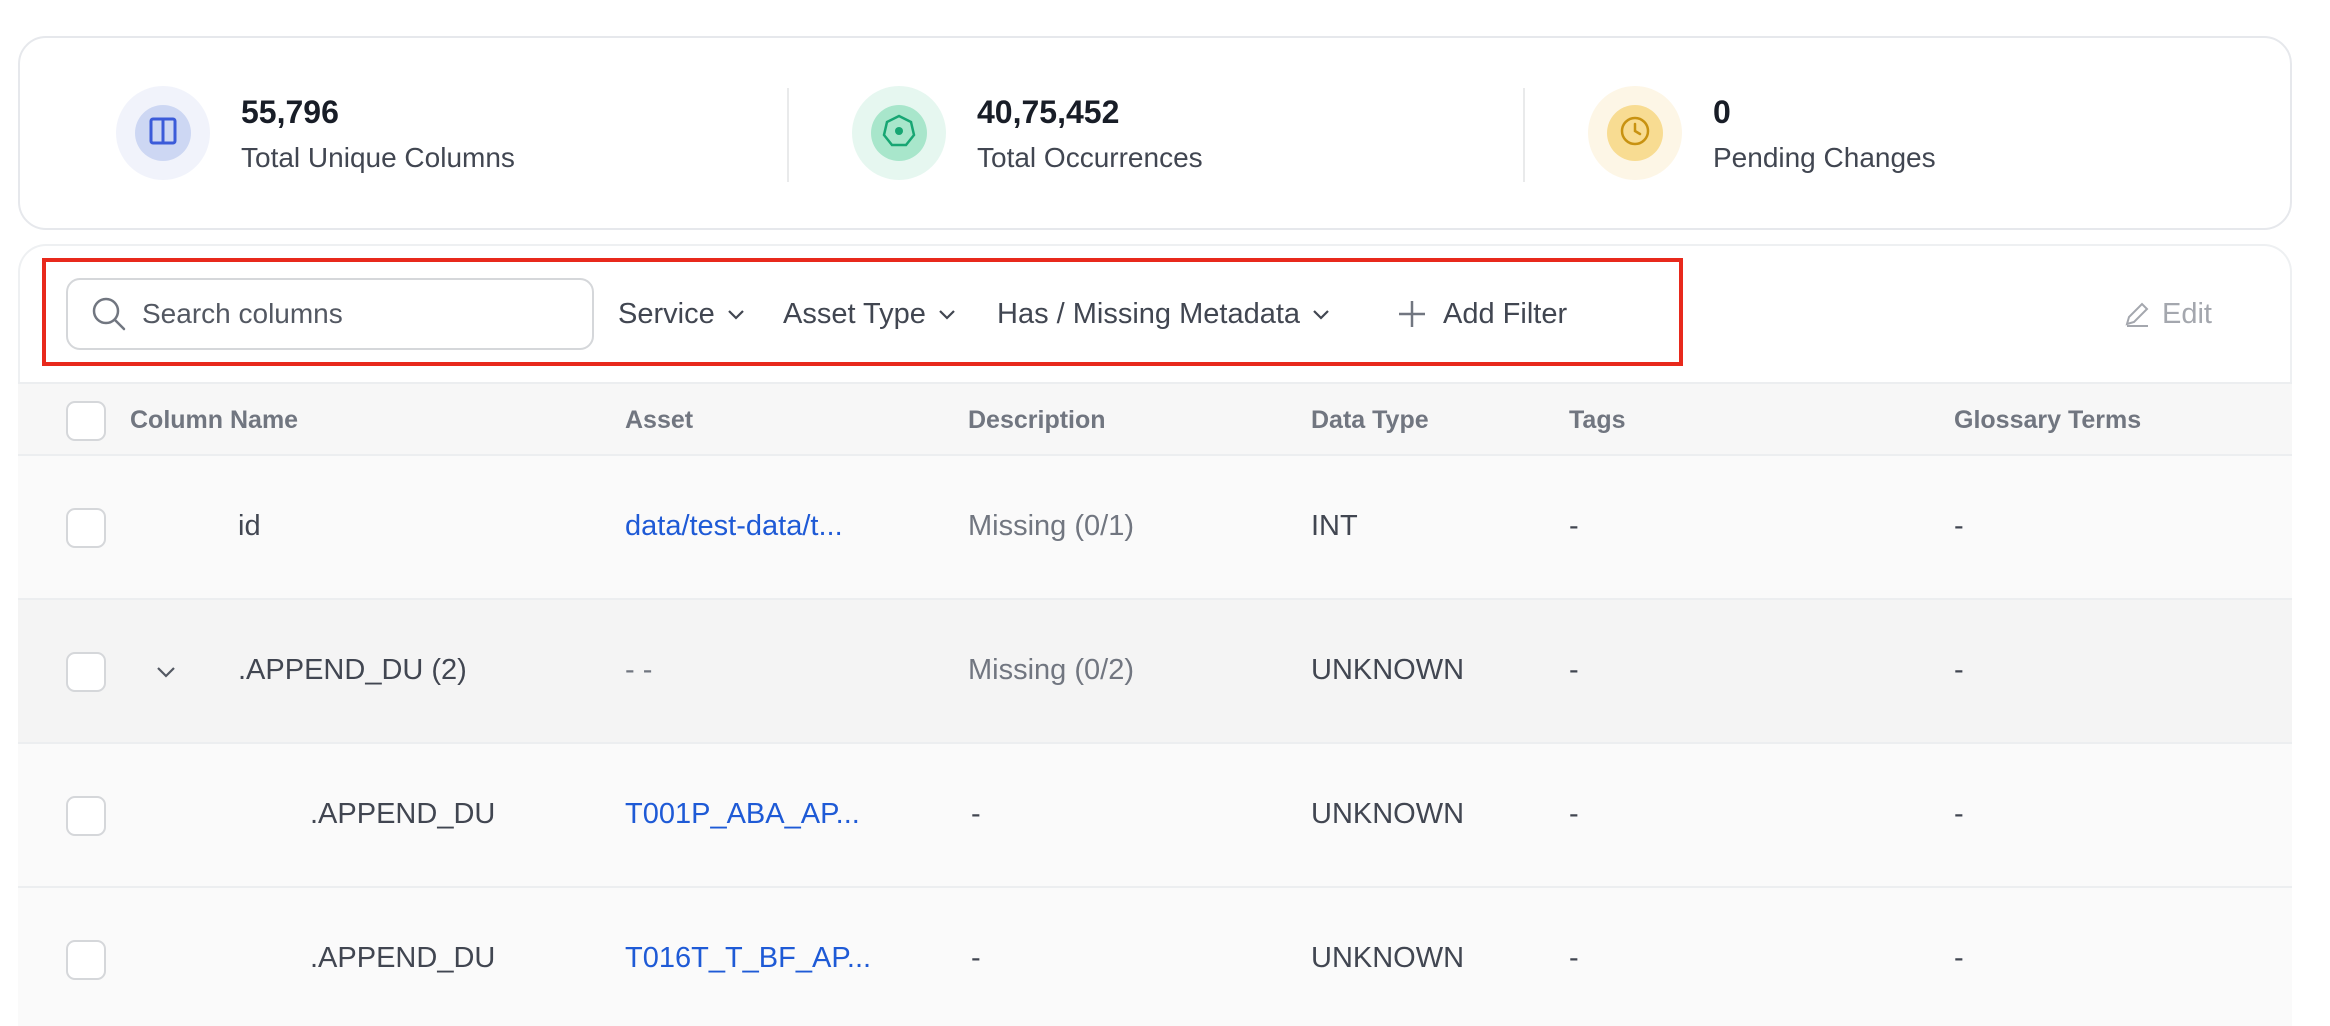 This screenshot has width=2330, height=1026. I want to click on select-all-checkbox, so click(86, 421).